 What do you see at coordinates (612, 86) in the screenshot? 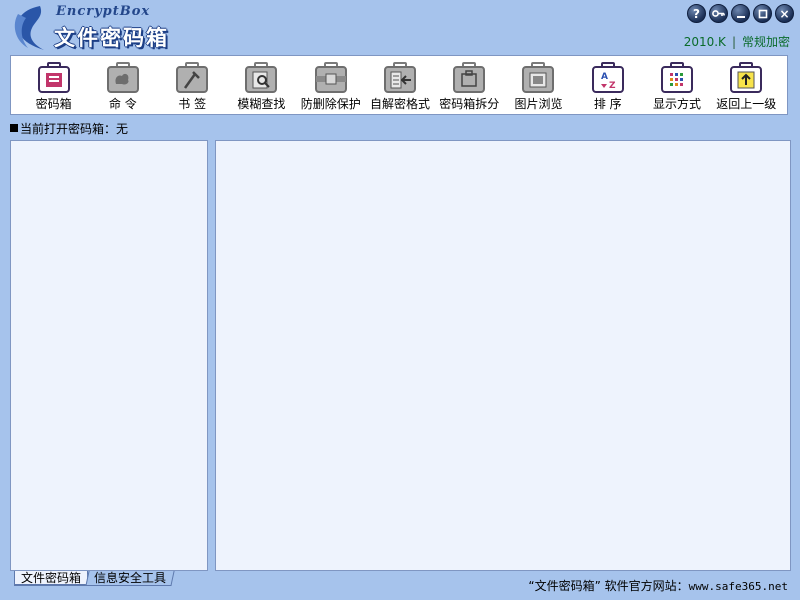
I see `svg-text: Z` at bounding box center [612, 86].